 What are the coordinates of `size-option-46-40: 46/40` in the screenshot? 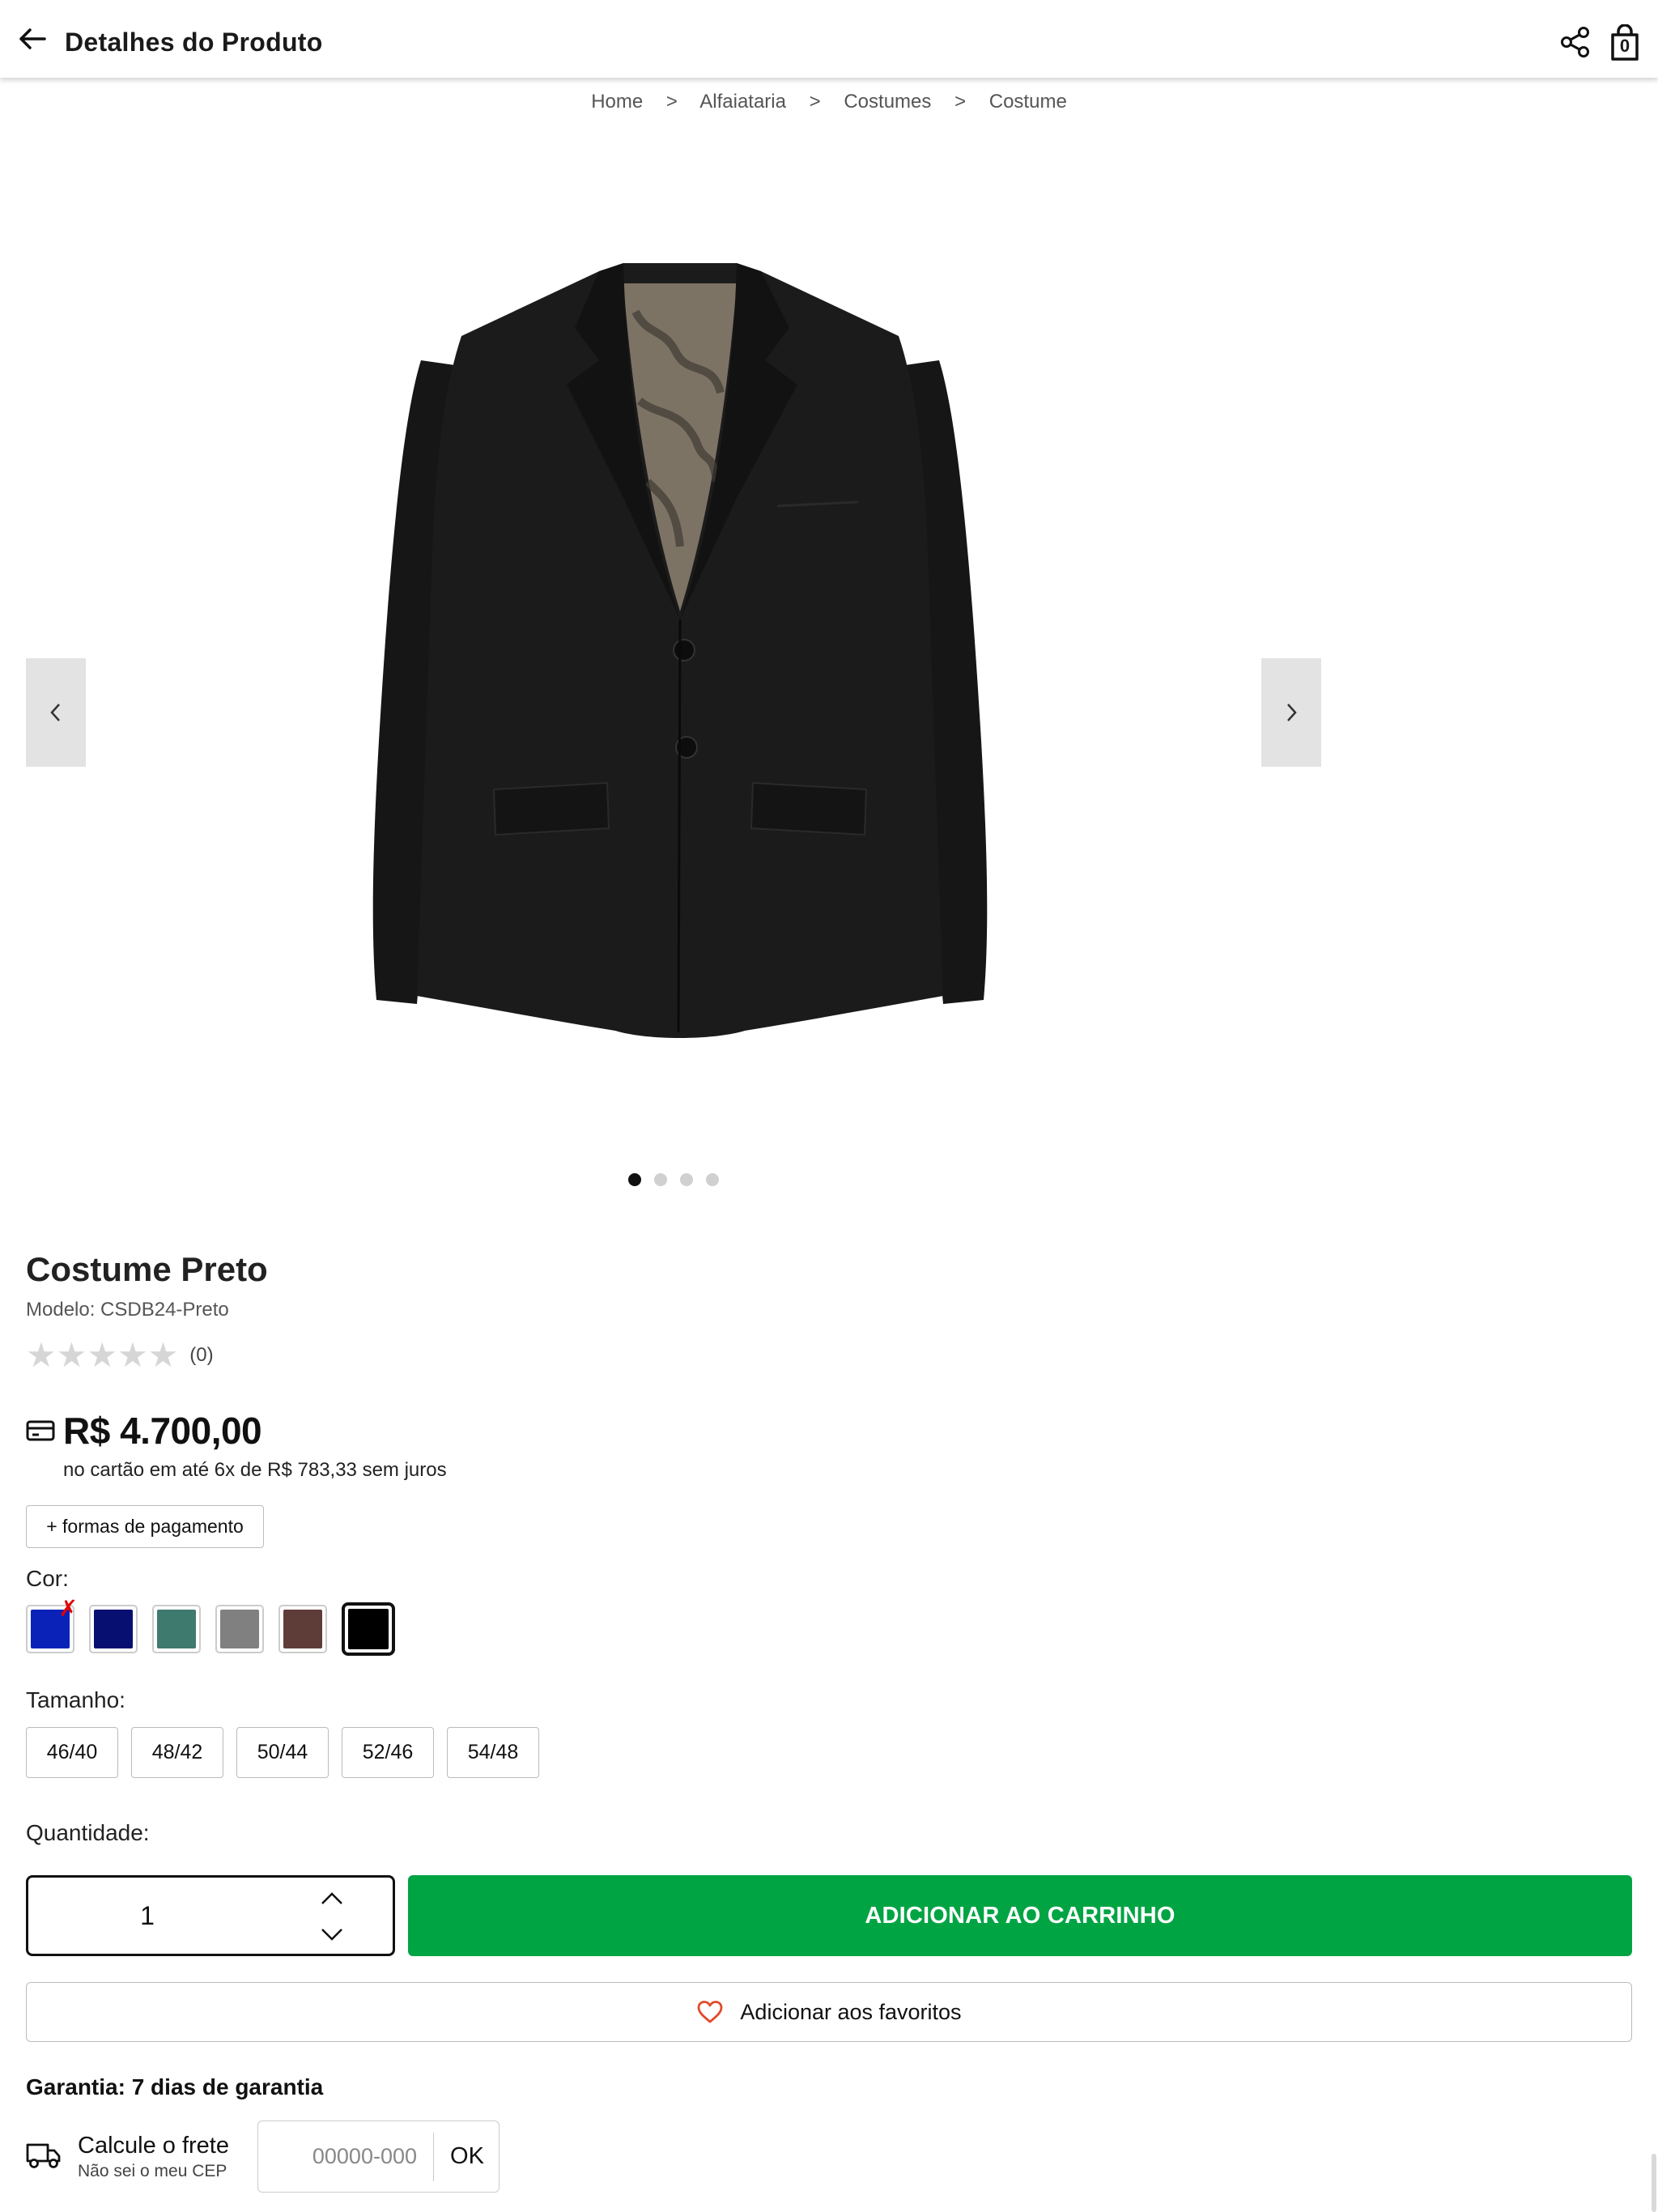 It's located at (72, 1753).